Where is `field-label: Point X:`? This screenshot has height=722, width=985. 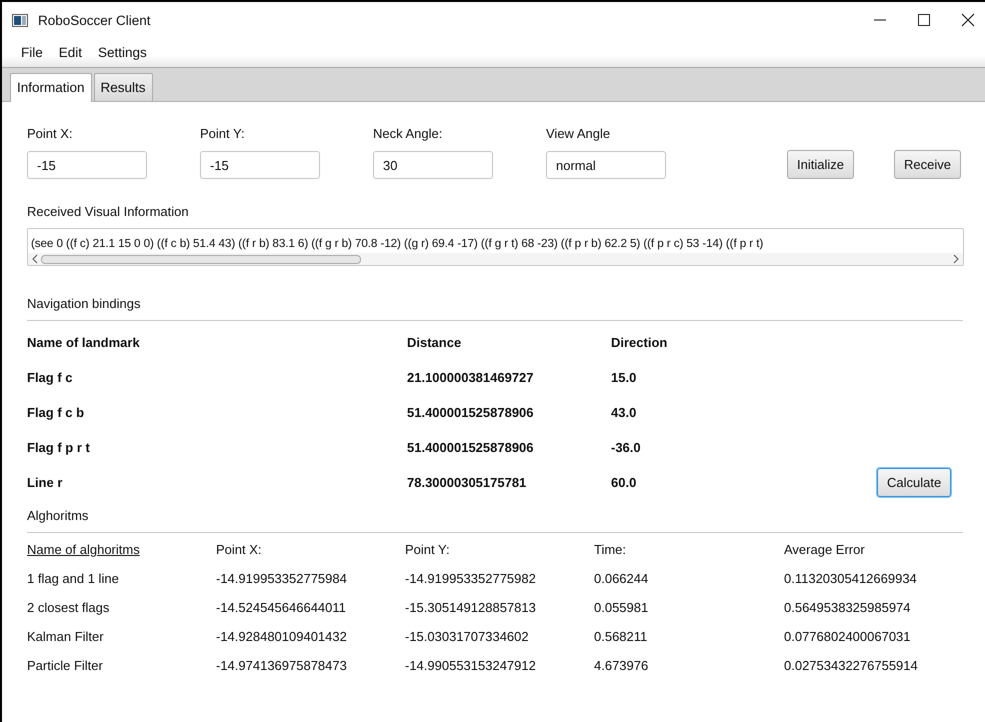 field-label: Point X: is located at coordinates (50, 133).